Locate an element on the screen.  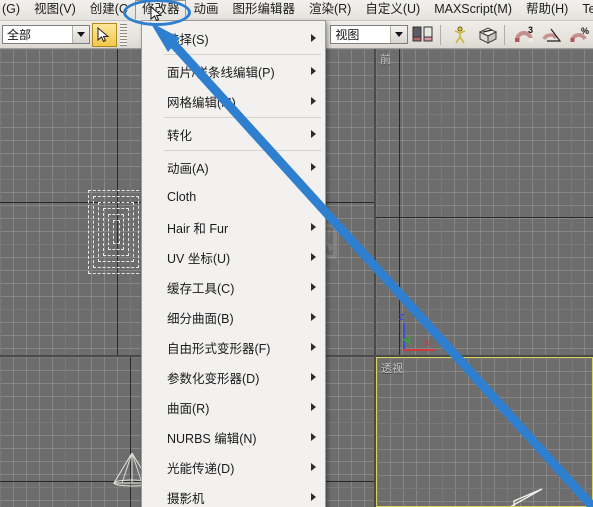
menu-item-cloth: Cloth is located at coordinates (233, 197).